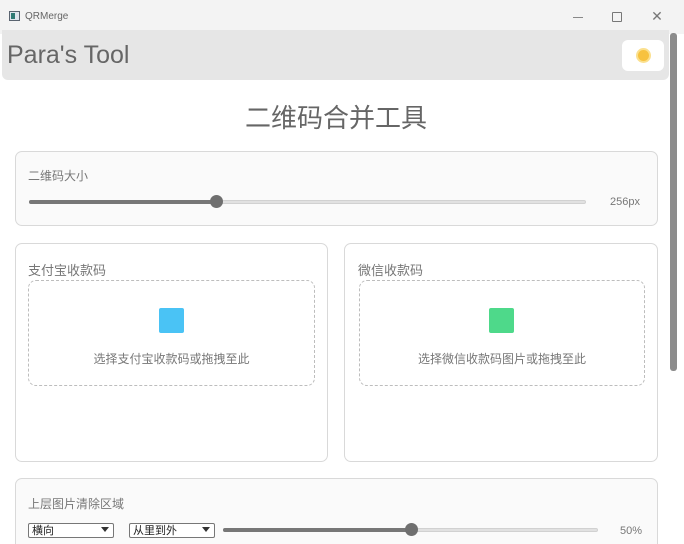  I want to click on wechat-drop-text: 选择微信收款码图片或拖拽至此, so click(501, 359).